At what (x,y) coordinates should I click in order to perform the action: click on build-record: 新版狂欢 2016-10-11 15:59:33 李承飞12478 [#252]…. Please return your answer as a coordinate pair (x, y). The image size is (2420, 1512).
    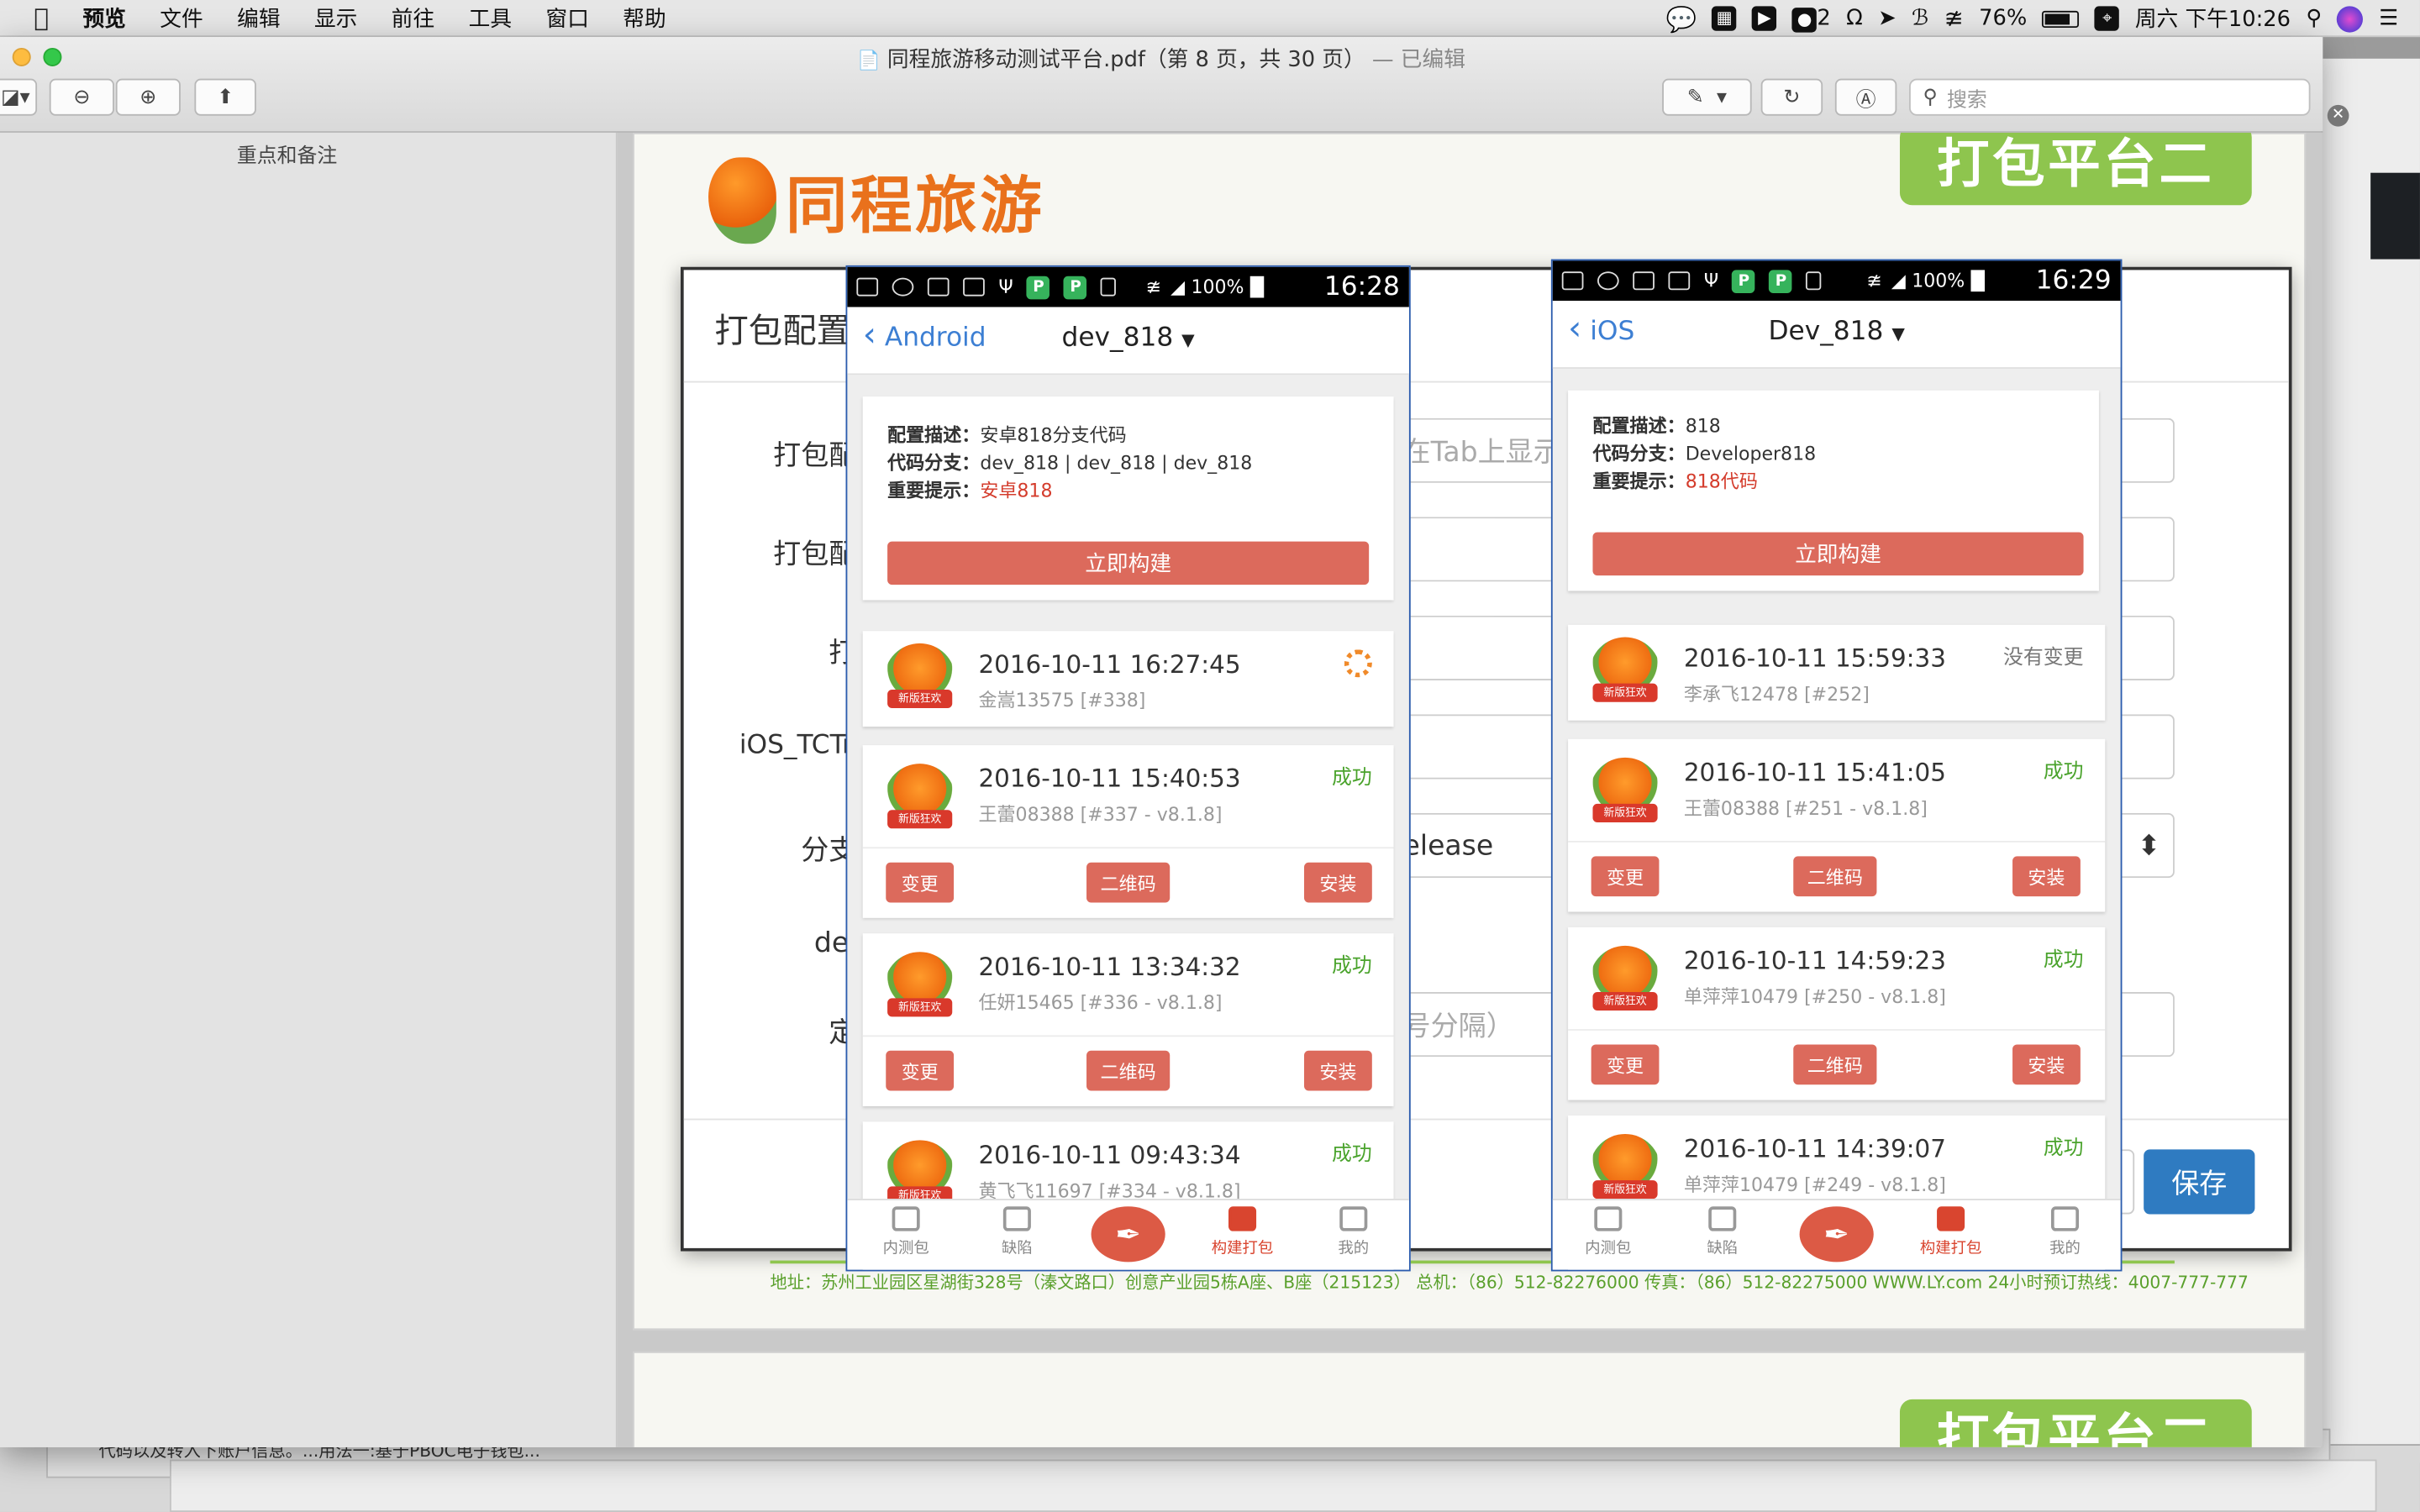
    Looking at the image, I should click on (1837, 672).